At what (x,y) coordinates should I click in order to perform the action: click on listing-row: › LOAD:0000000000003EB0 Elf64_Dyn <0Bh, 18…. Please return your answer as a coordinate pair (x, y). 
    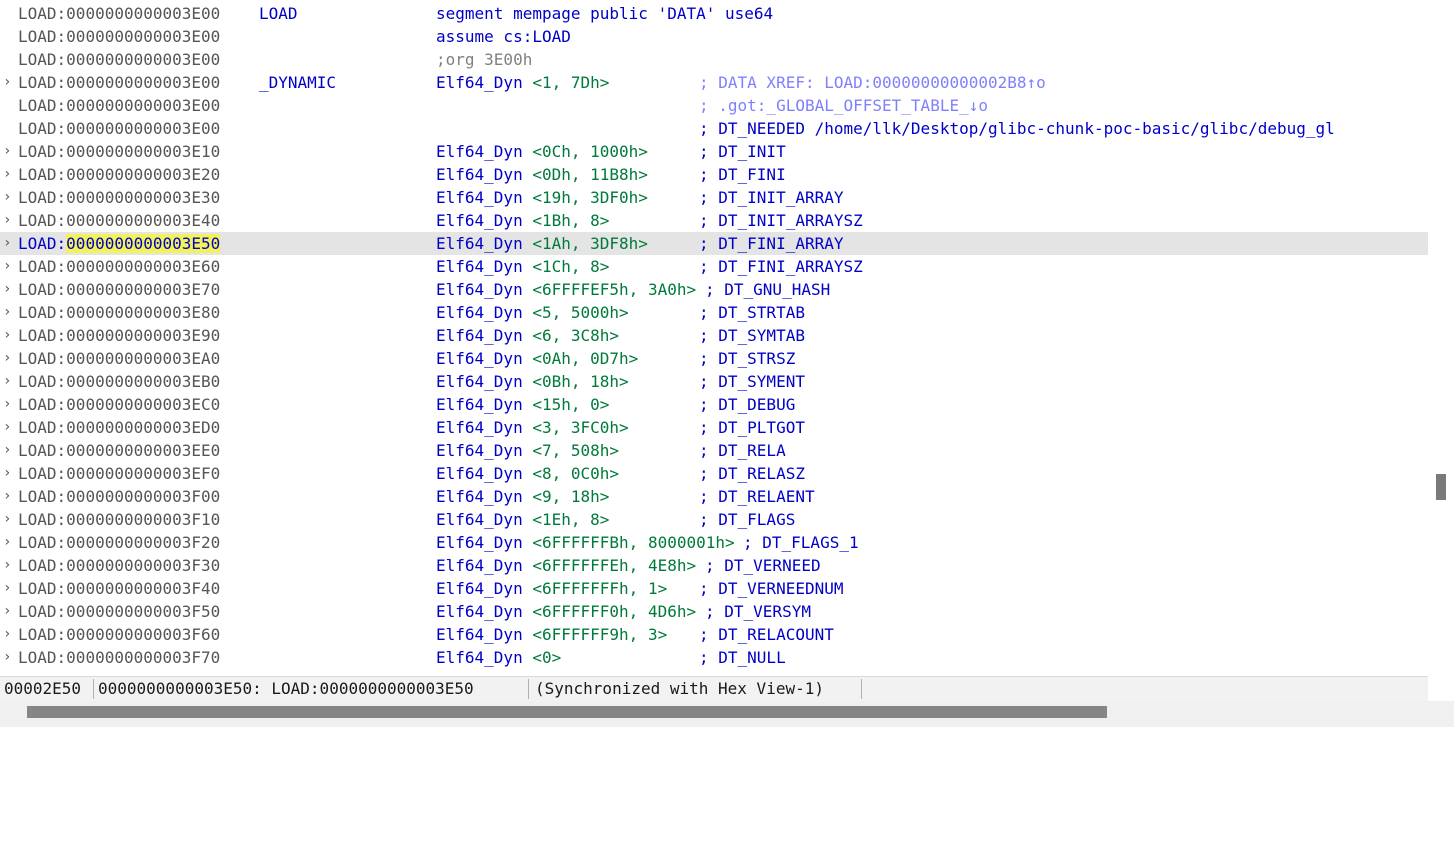
    Looking at the image, I should click on (714, 381).